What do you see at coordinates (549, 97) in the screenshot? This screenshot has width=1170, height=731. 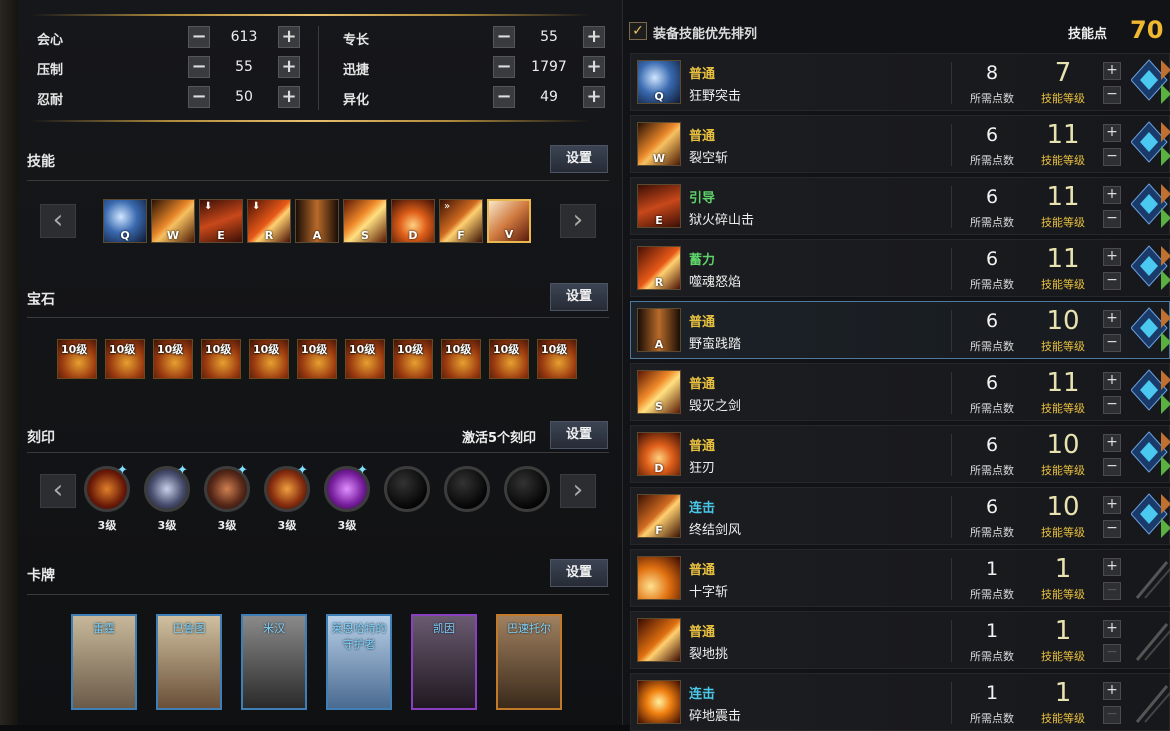 I see `stat-value: 49` at bounding box center [549, 97].